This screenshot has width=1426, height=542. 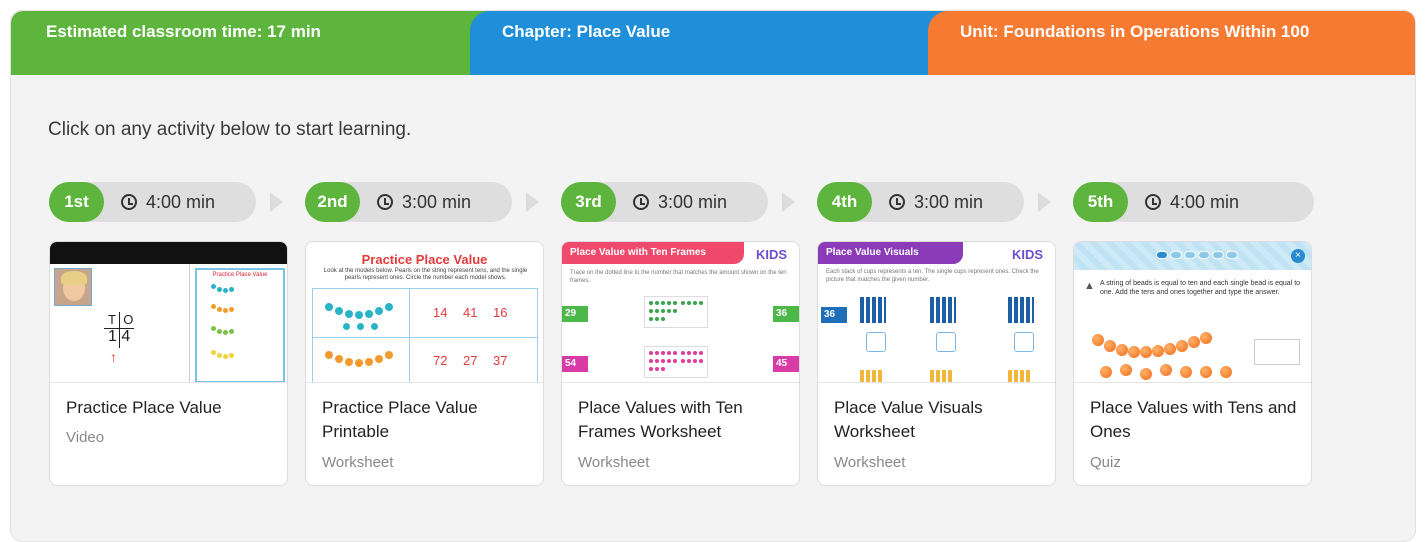 What do you see at coordinates (1193, 419) in the screenshot?
I see `activity-title: Place Values with Tens and Ones` at bounding box center [1193, 419].